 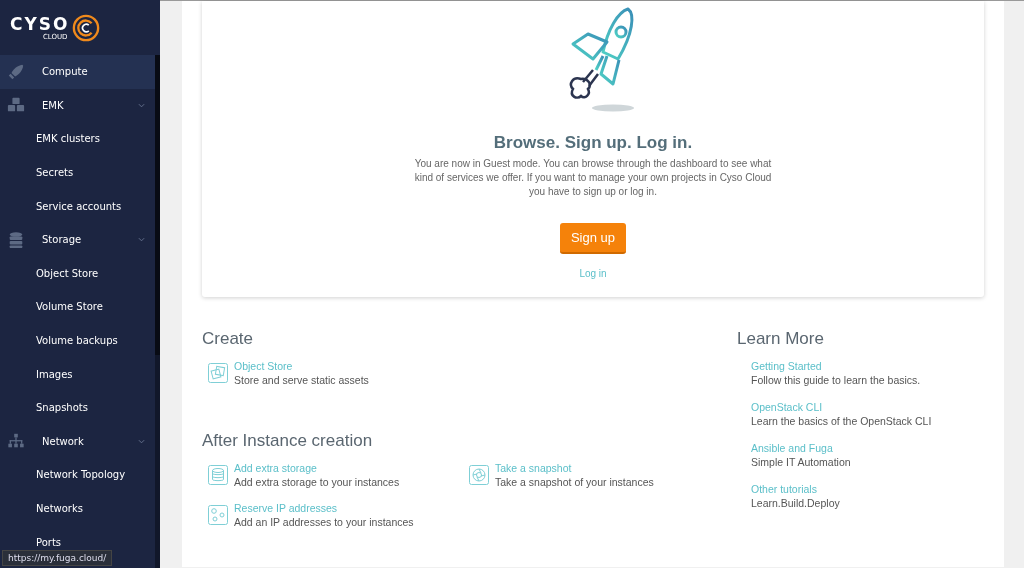 I want to click on tutorial-description: Learn.Build.Deploy, so click(x=796, y=503).